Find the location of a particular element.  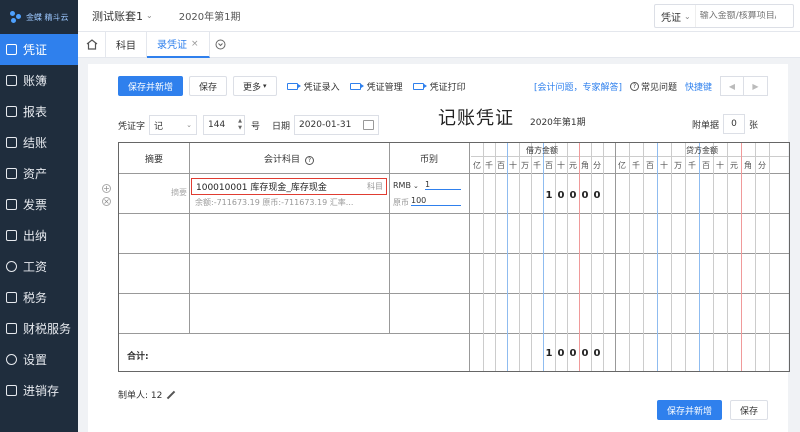

sidebar-item-invoice: 发票 is located at coordinates (39, 204).